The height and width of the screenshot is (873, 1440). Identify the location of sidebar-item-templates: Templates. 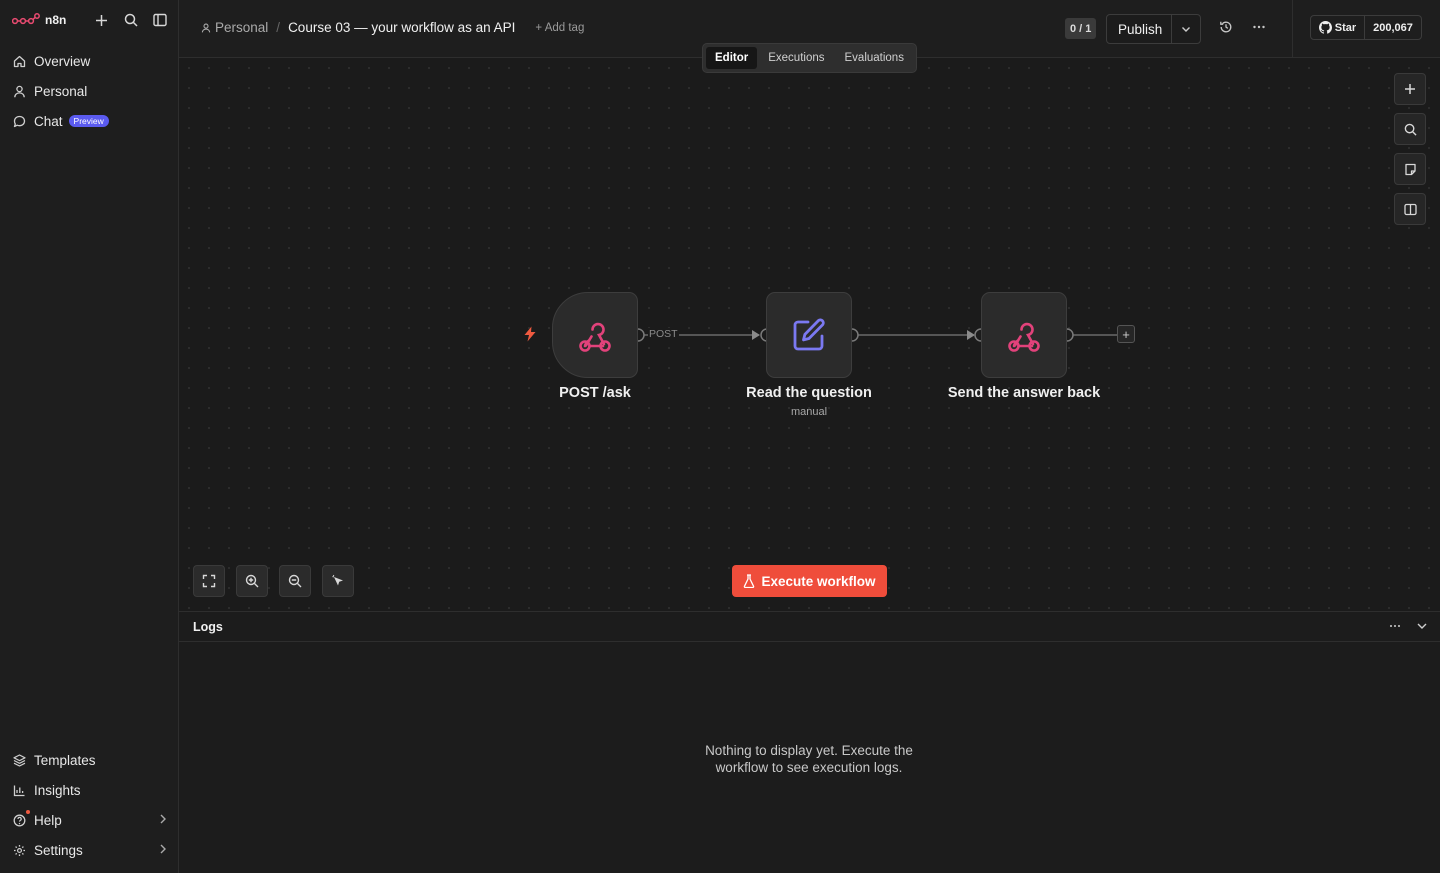
(89, 760).